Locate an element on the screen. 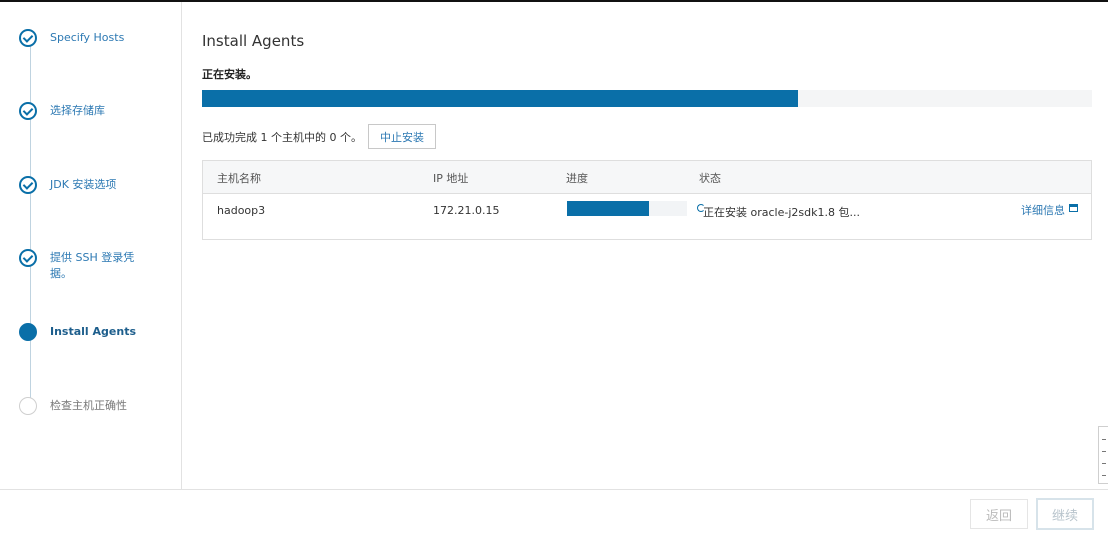  page-title: Install Agents is located at coordinates (253, 41).